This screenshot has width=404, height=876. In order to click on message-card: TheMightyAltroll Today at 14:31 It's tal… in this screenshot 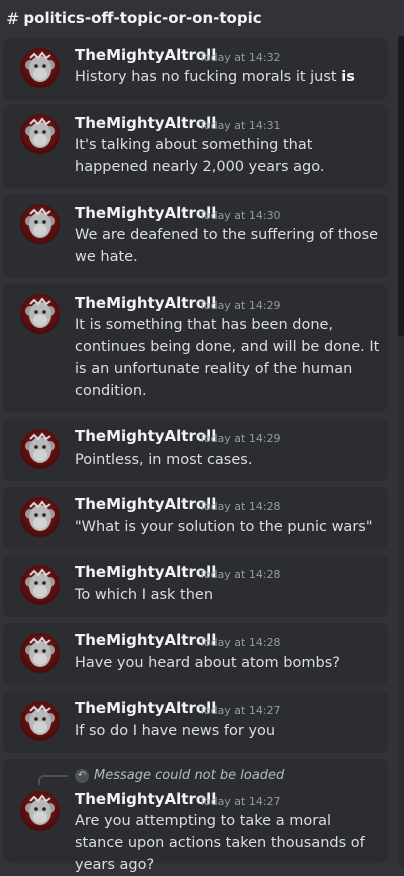, I will do `click(195, 146)`.